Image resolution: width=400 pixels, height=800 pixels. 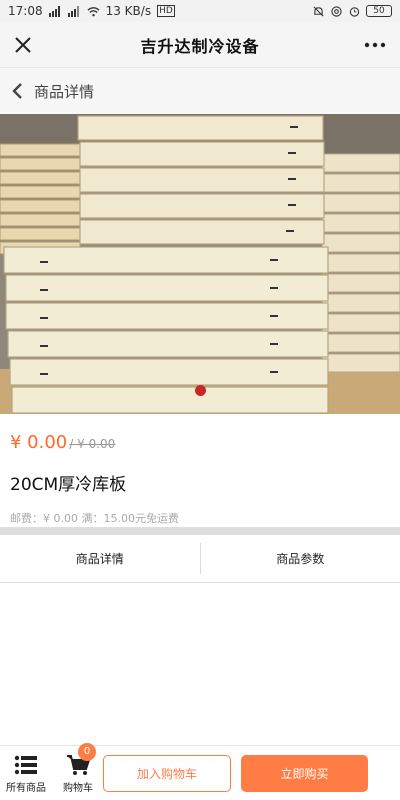 What do you see at coordinates (354, 11) in the screenshot?
I see `alarm-icon` at bounding box center [354, 11].